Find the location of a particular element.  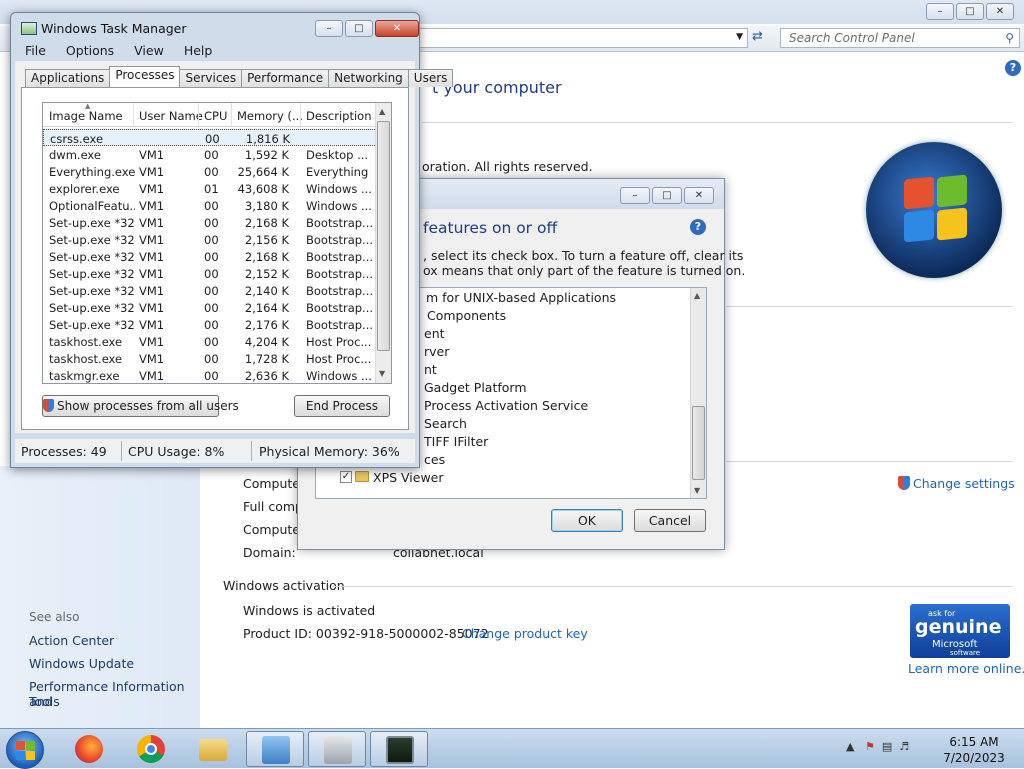

cell-memory: 2,176 K is located at coordinates (266, 325).